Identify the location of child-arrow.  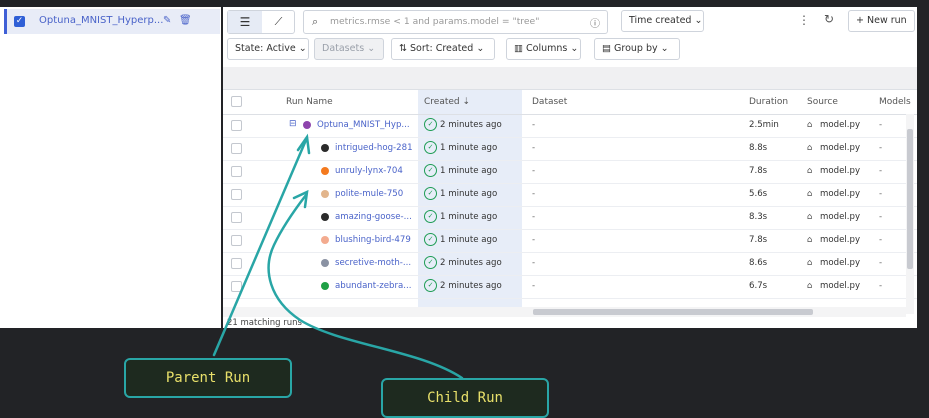
(365, 286).